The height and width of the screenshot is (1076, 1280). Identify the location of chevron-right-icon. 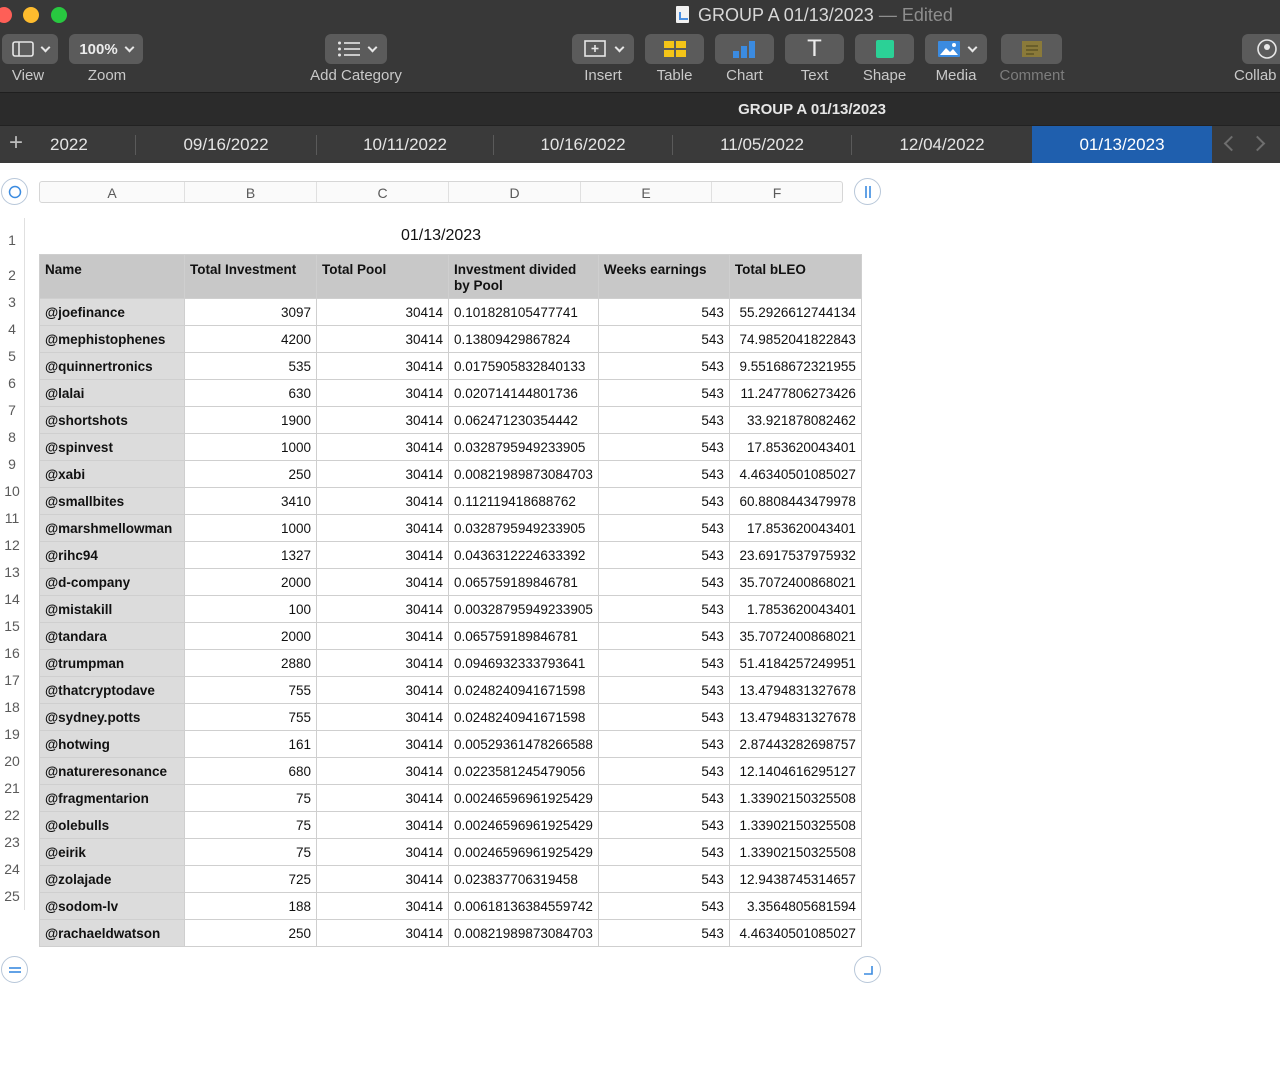
(1257, 143).